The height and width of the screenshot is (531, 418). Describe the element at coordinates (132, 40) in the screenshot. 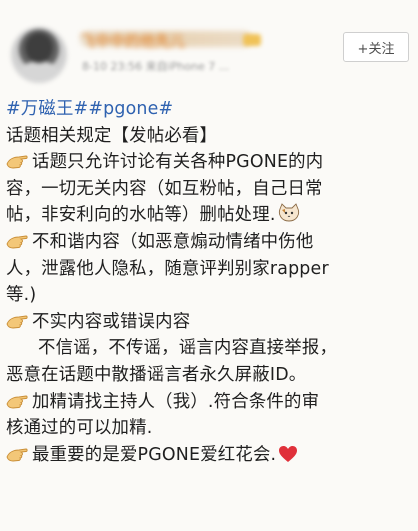

I see `username: 飞中中的他先儿` at that location.